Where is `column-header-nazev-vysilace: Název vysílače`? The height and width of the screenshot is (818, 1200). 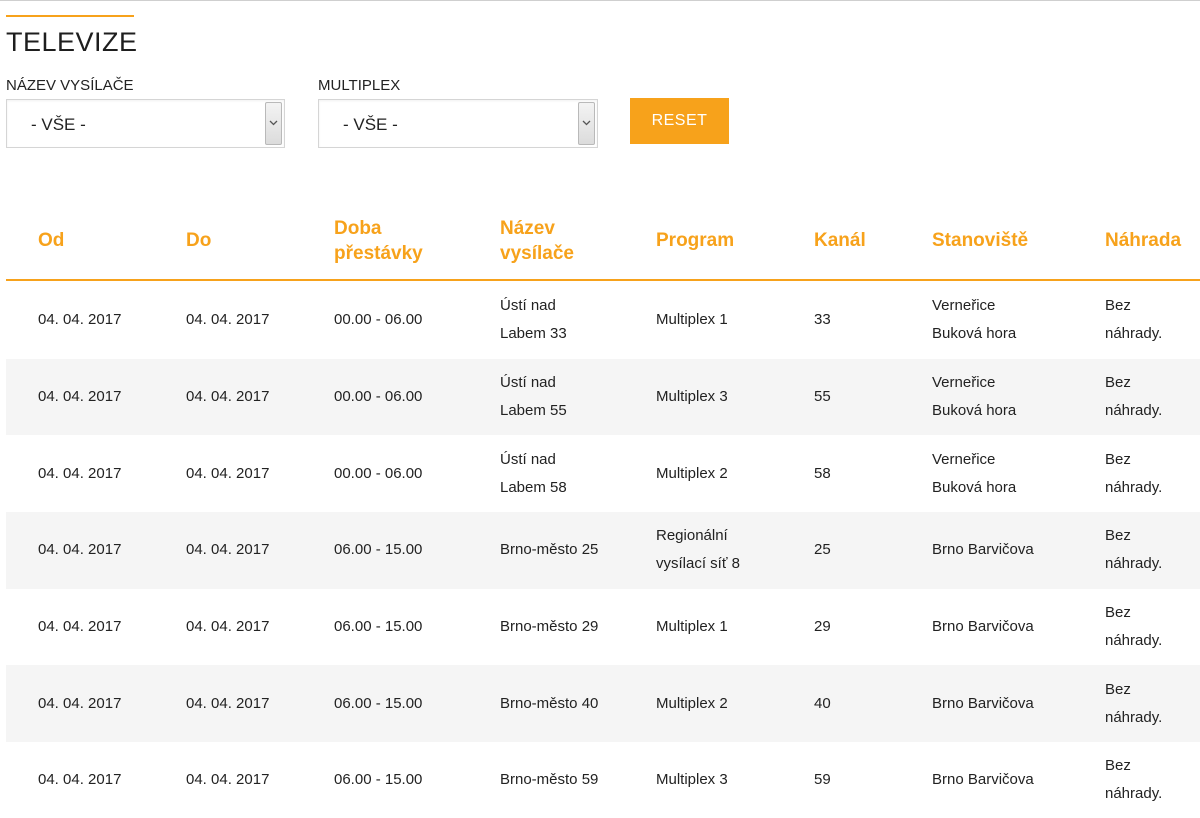
column-header-nazev-vysilace: Název vysílače is located at coordinates (550, 240).